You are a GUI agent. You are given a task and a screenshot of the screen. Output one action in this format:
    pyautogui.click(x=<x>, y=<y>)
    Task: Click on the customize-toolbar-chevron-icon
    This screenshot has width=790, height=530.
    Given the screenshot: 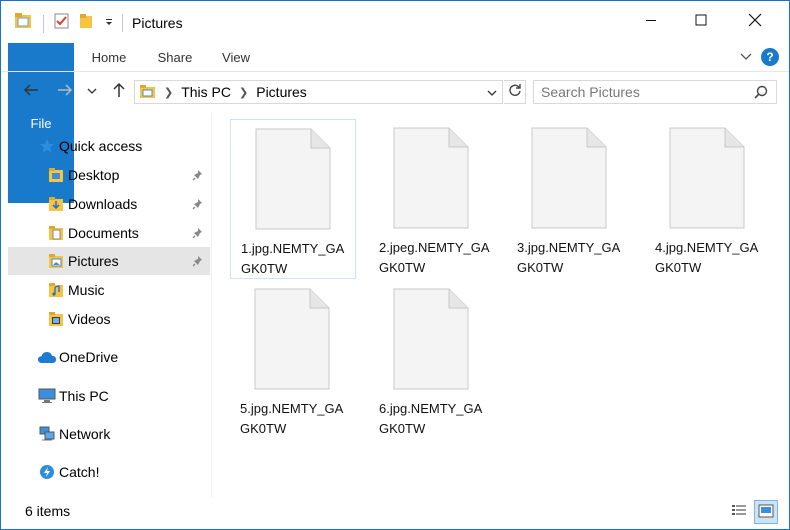 What is the action you would take?
    pyautogui.click(x=109, y=24)
    